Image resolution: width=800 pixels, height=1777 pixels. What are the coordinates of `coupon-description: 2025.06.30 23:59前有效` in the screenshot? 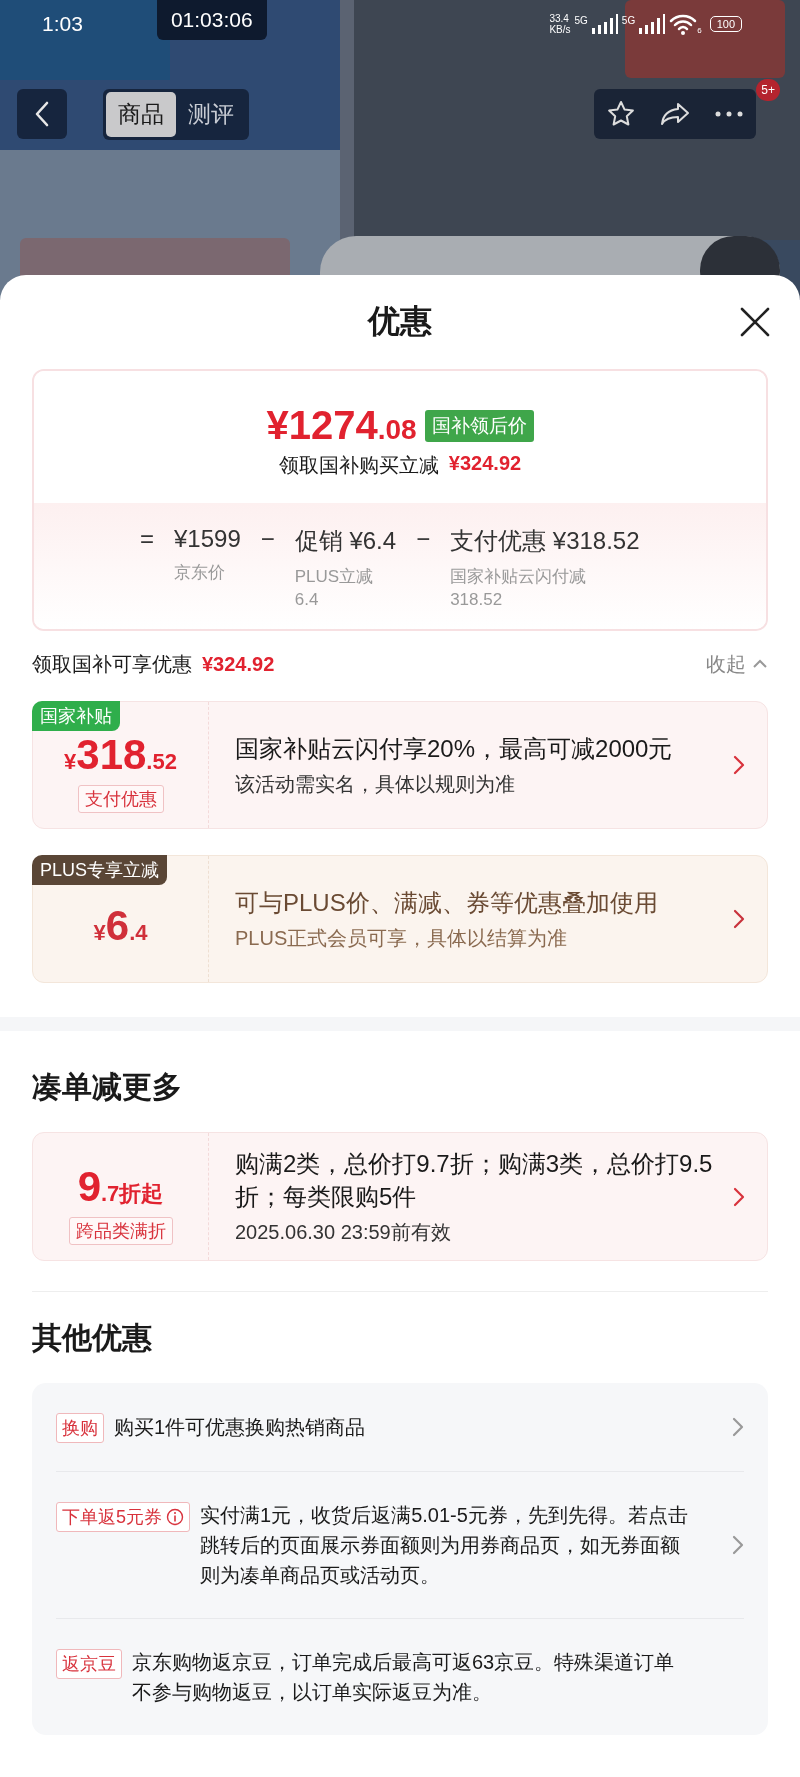 It's located at (343, 1232).